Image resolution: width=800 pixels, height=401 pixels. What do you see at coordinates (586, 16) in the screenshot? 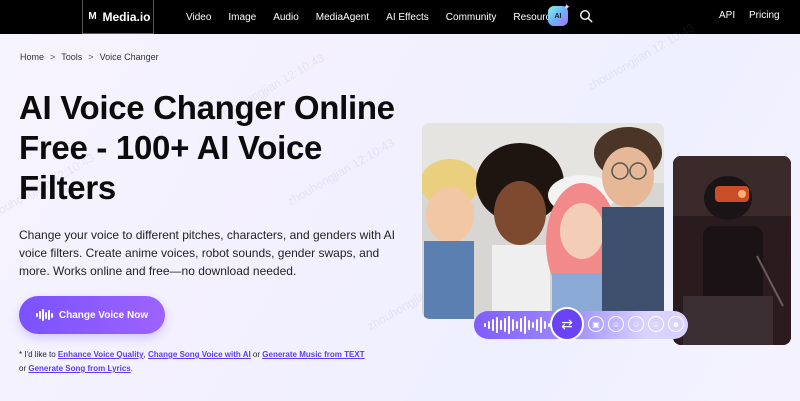
I see `search-icon` at bounding box center [586, 16].